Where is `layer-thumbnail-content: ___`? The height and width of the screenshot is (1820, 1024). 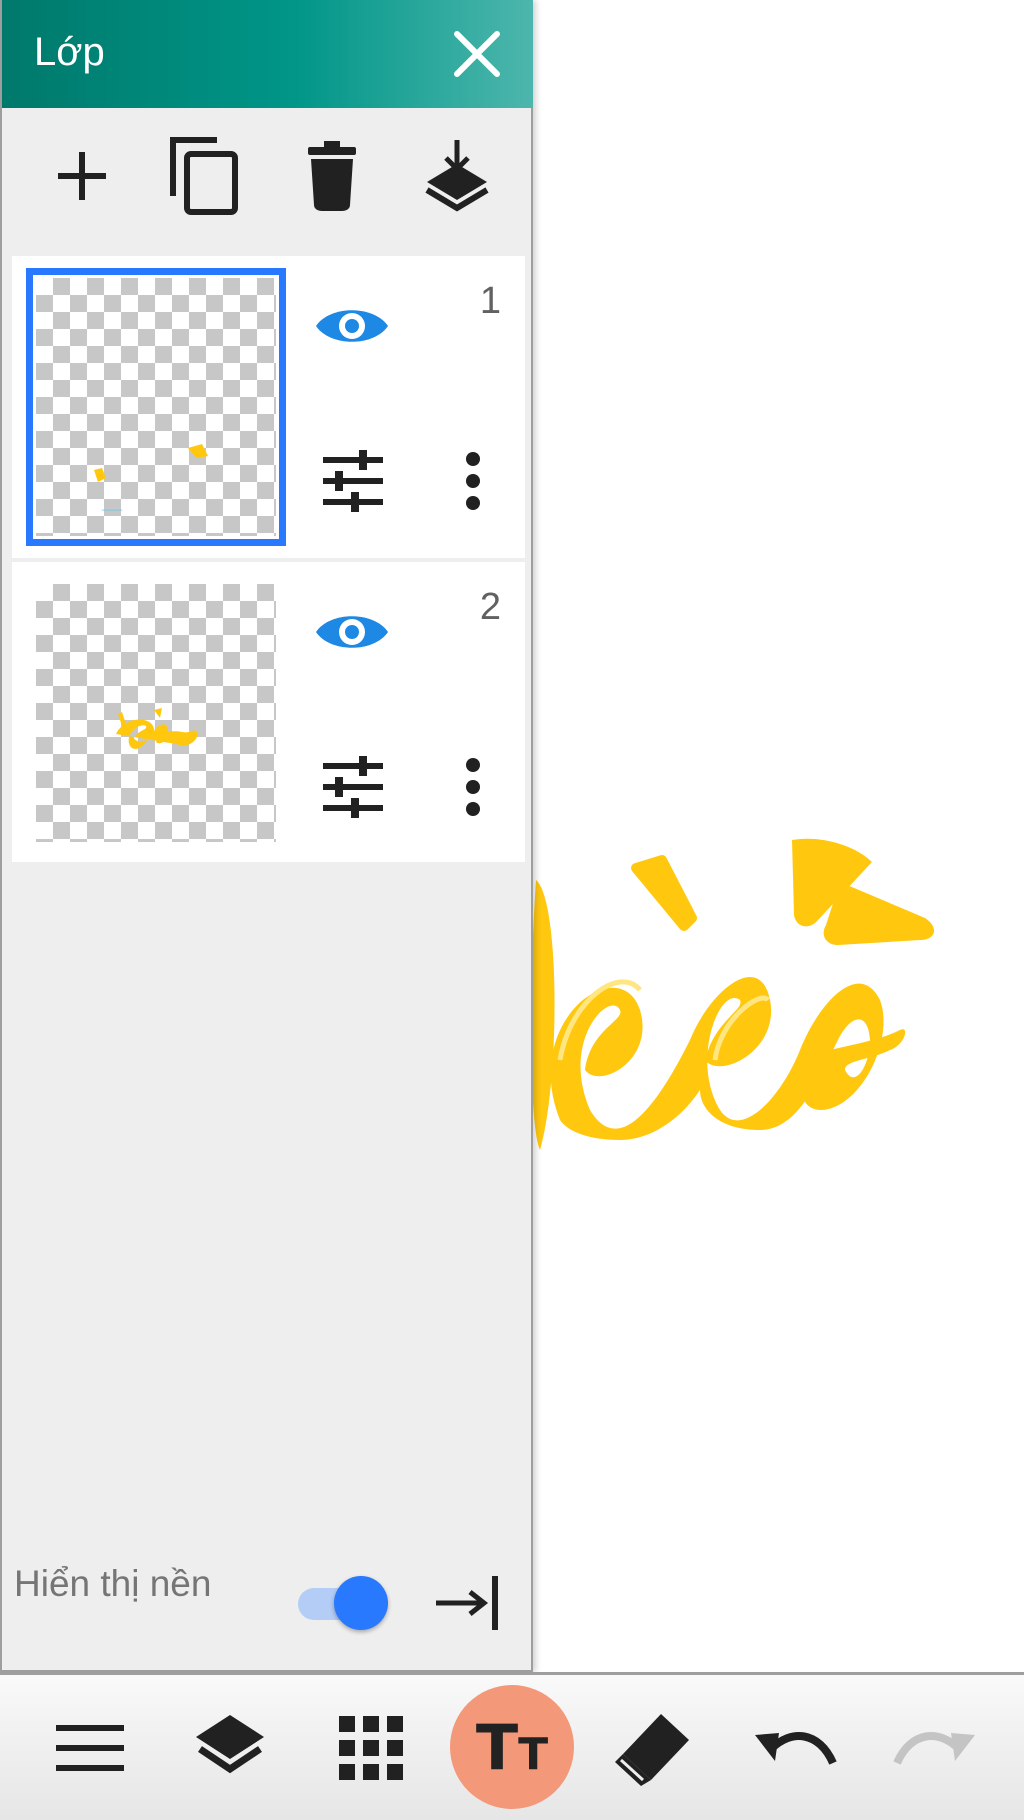
layer-thumbnail-content: ___ is located at coordinates (151, 477).